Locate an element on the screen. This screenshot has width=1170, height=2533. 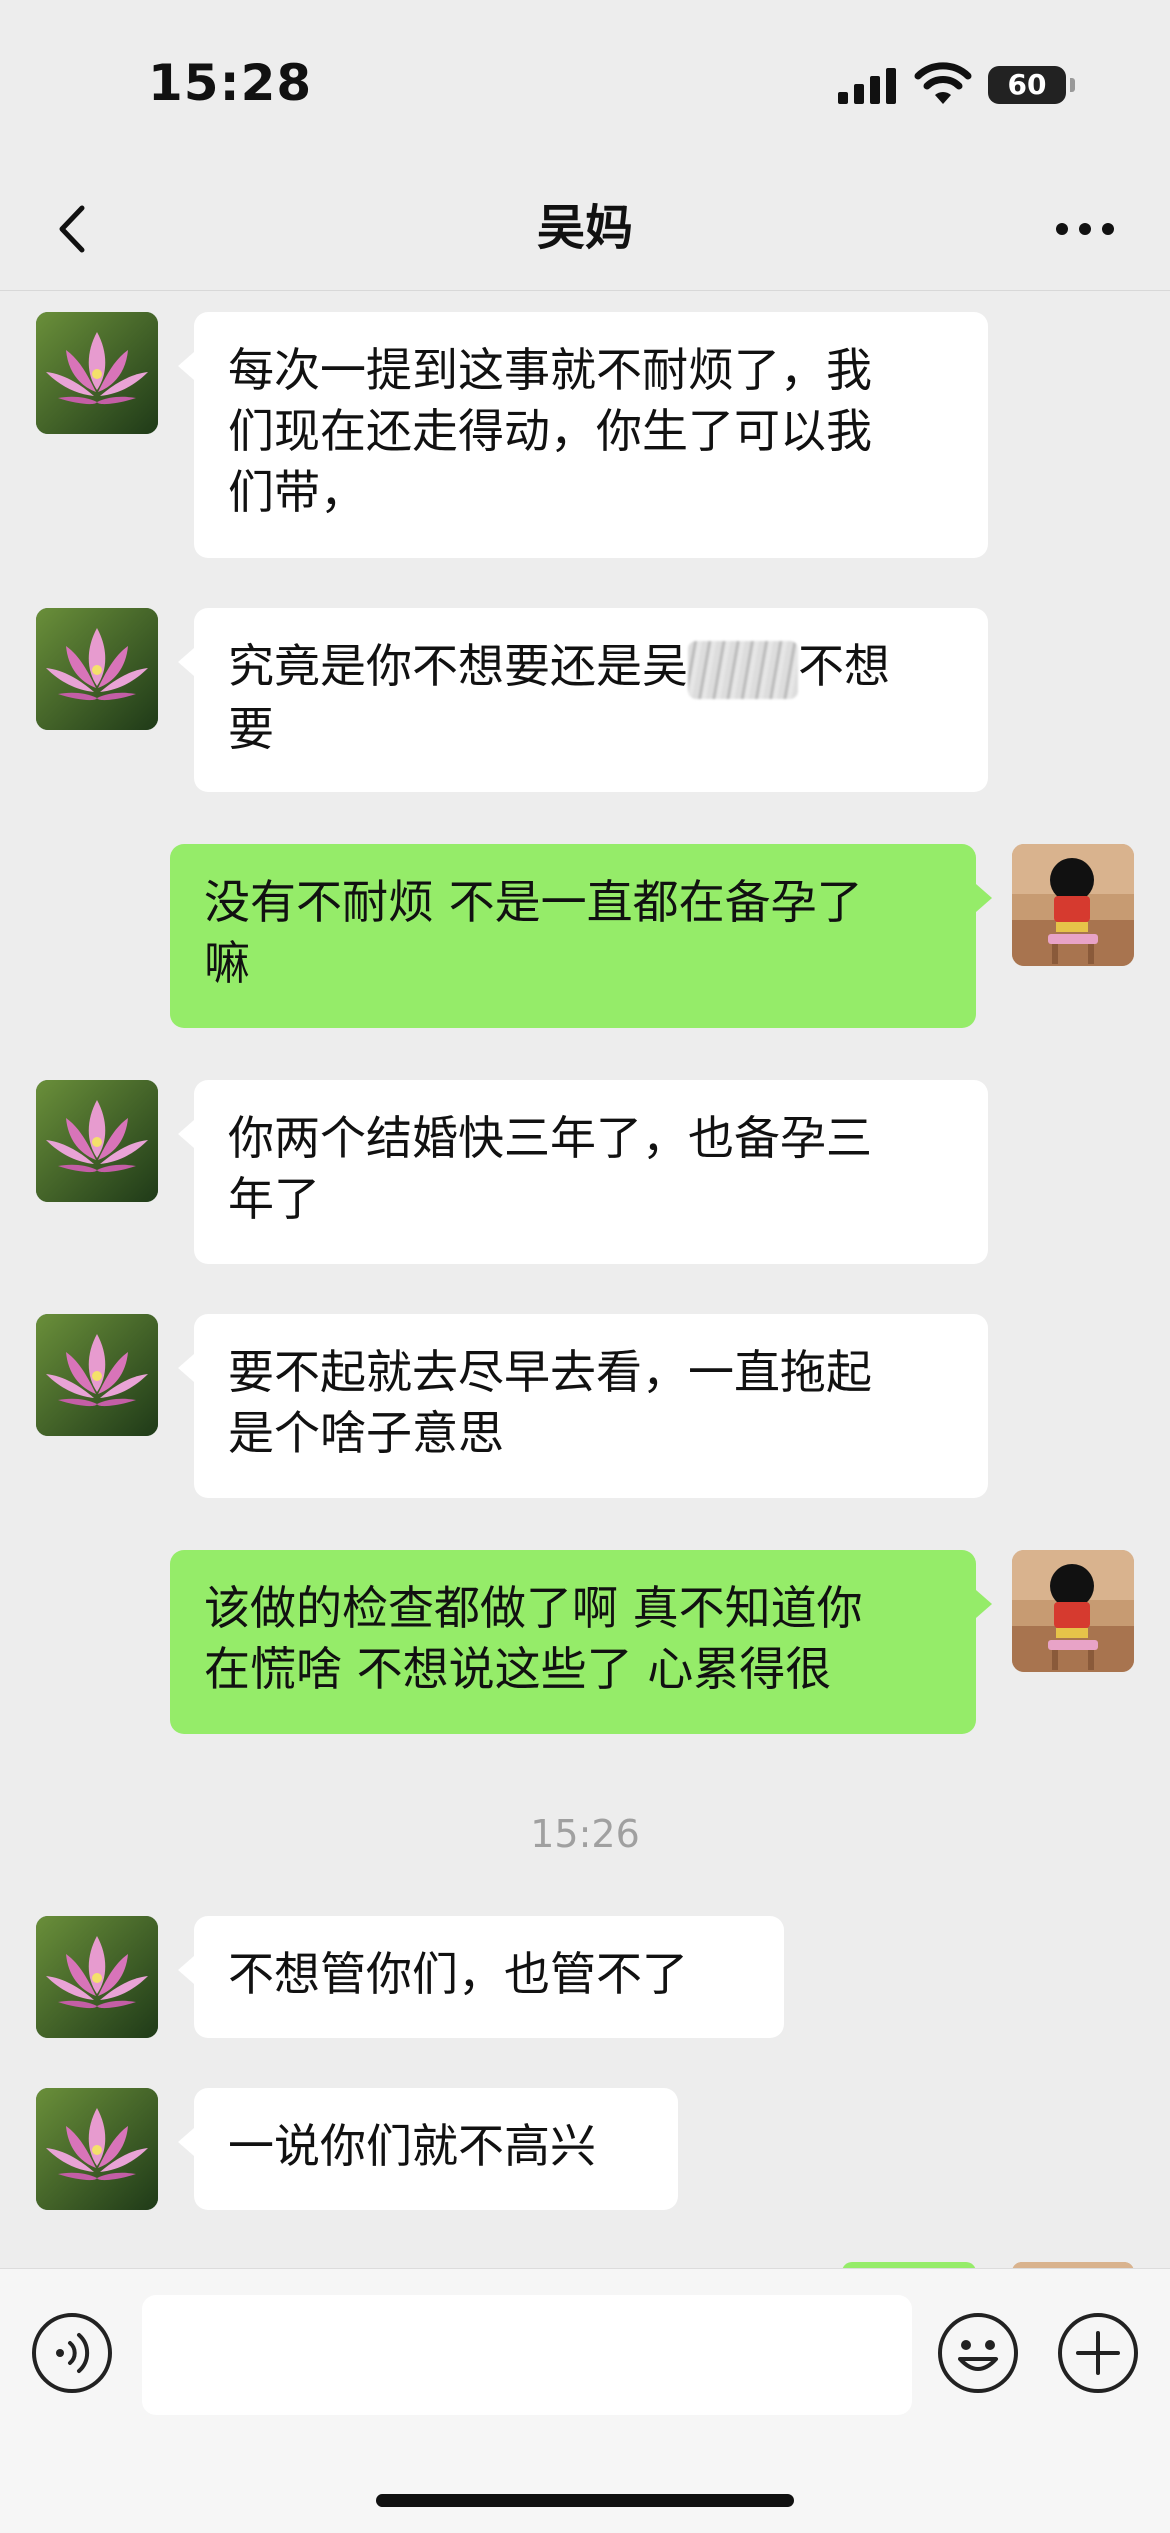
message-bubble-incoming: 你两个结婚快三年了，也备孕三 年了 is located at coordinates (583, 1172).